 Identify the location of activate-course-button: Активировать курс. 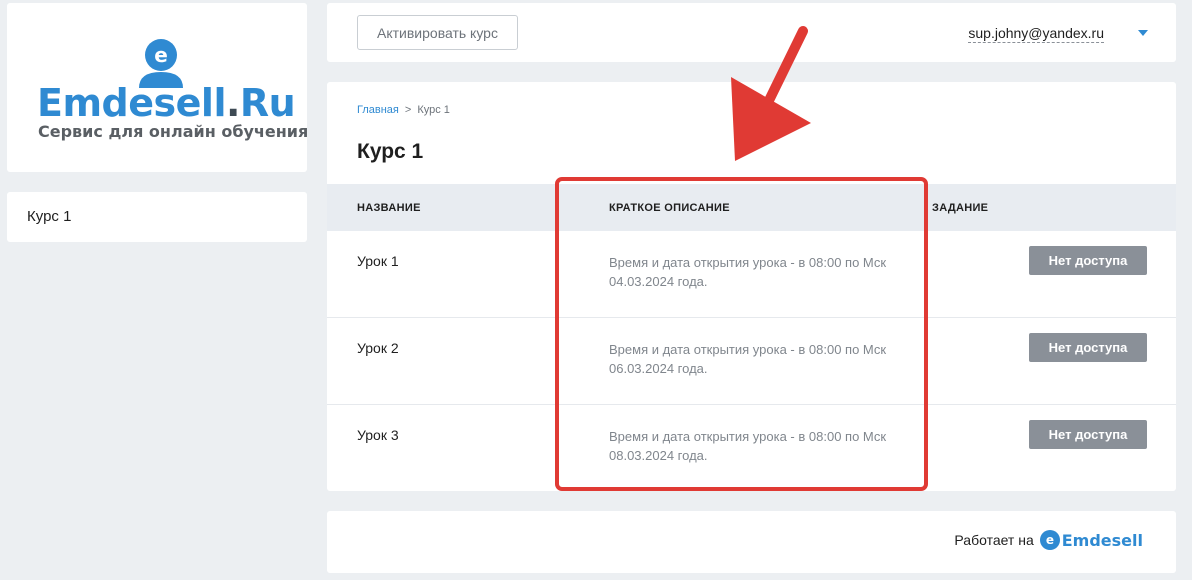
(437, 32).